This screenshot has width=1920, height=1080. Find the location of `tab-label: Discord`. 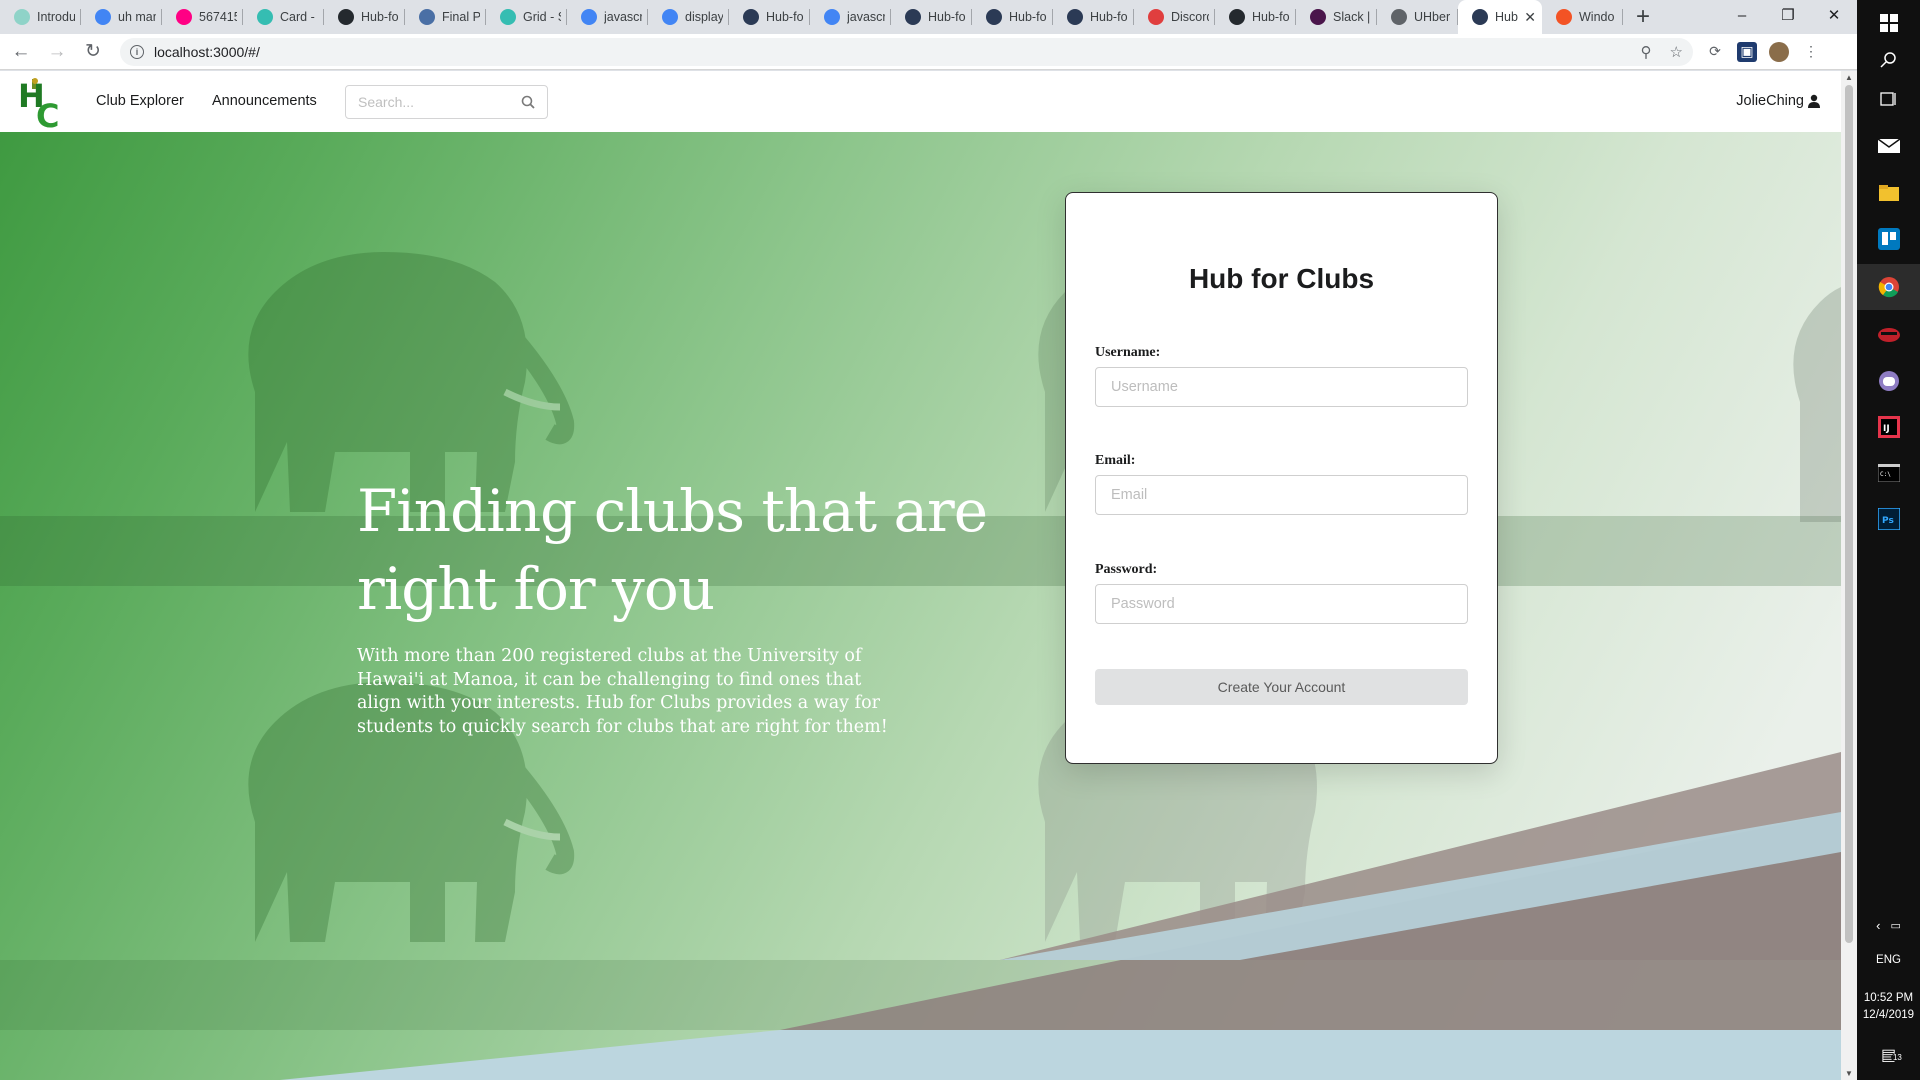

tab-label: Discord is located at coordinates (1190, 17).